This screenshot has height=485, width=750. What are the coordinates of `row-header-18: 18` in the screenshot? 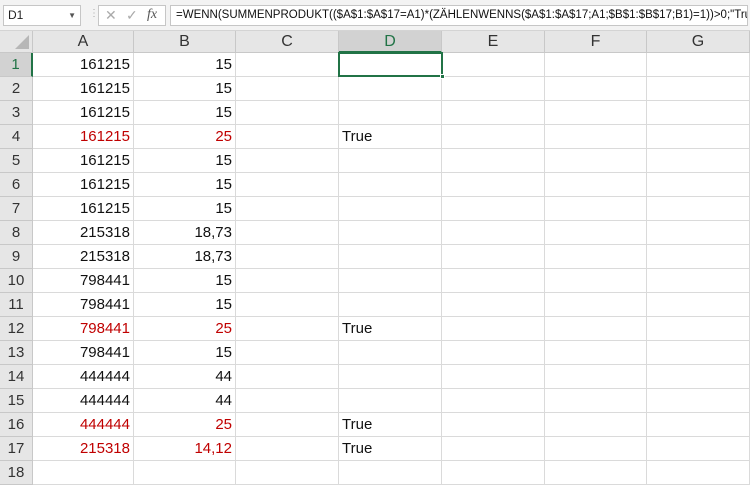 It's located at (16, 473).